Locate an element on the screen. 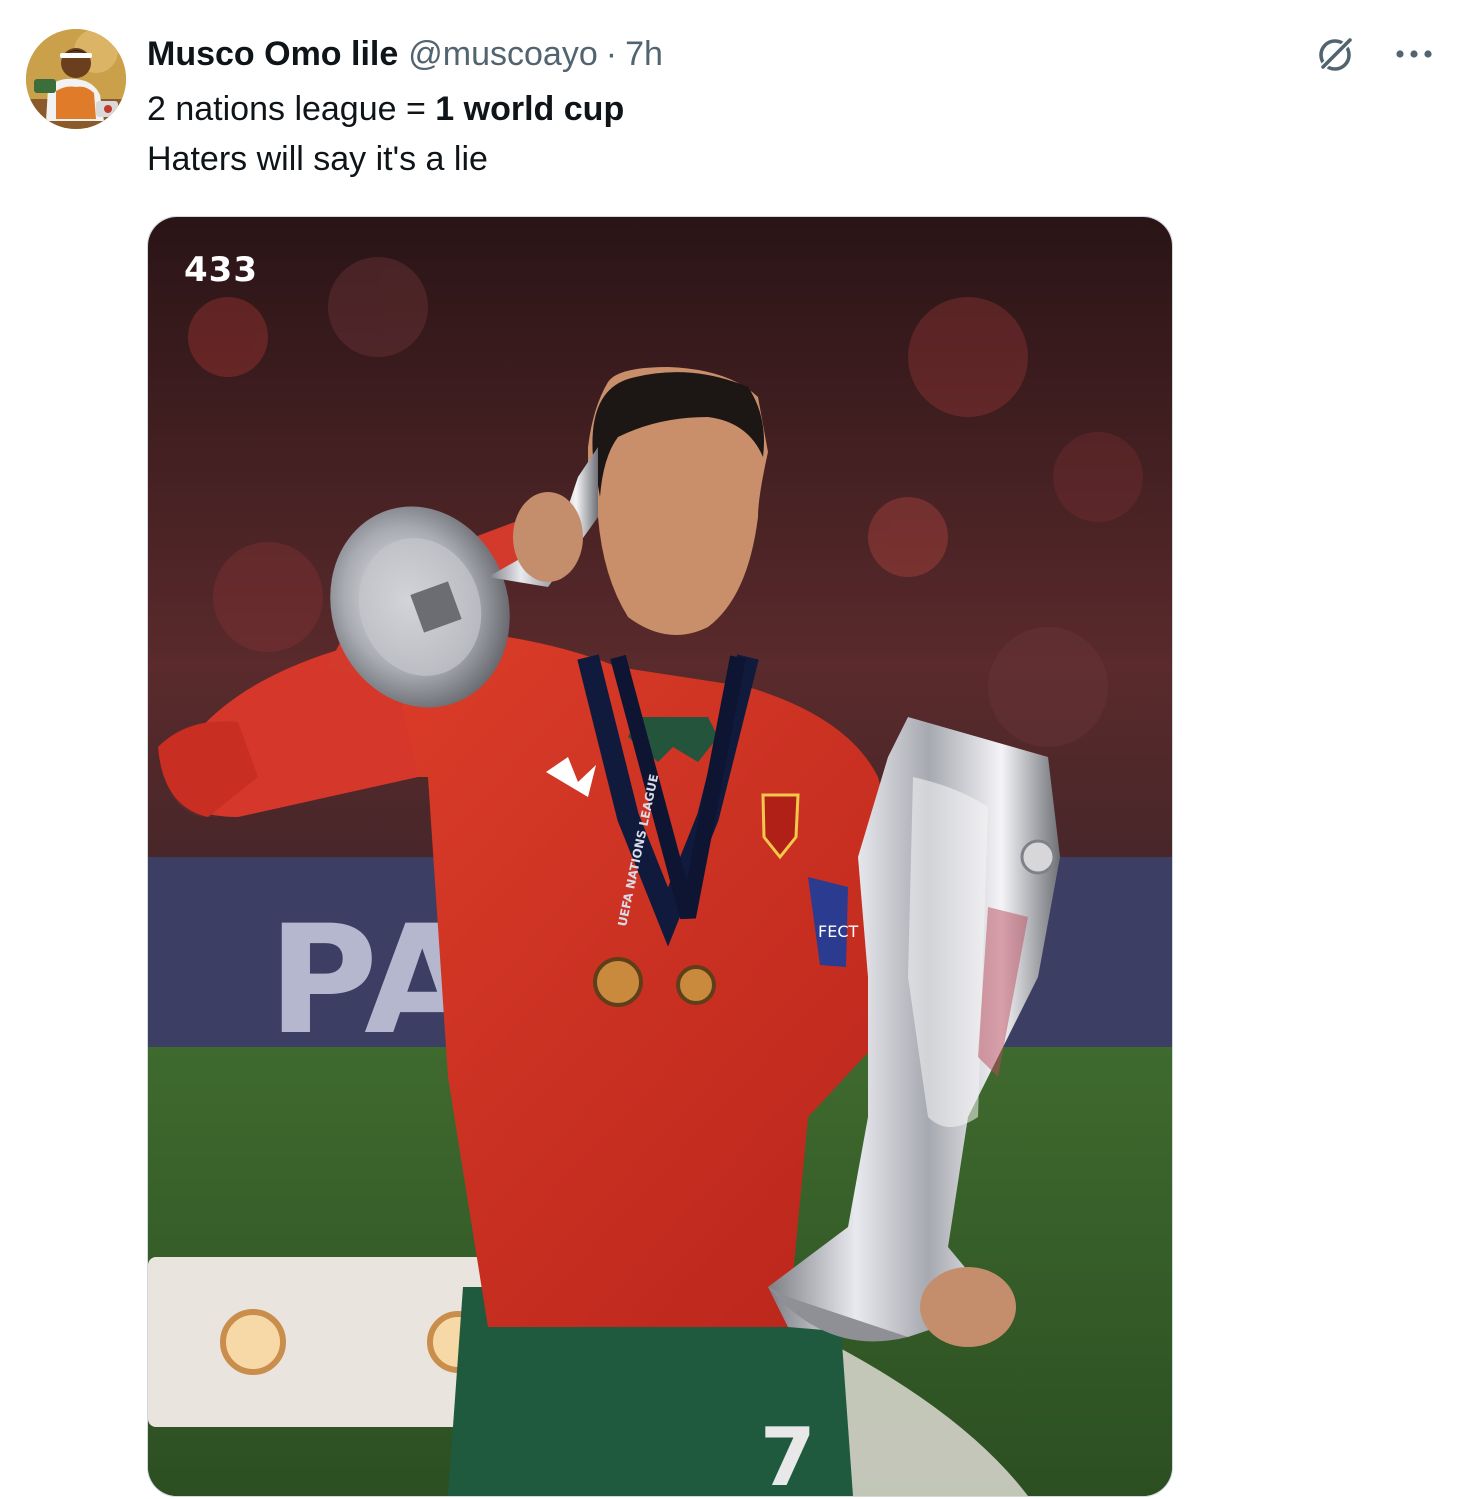  avatar is located at coordinates (76, 79).